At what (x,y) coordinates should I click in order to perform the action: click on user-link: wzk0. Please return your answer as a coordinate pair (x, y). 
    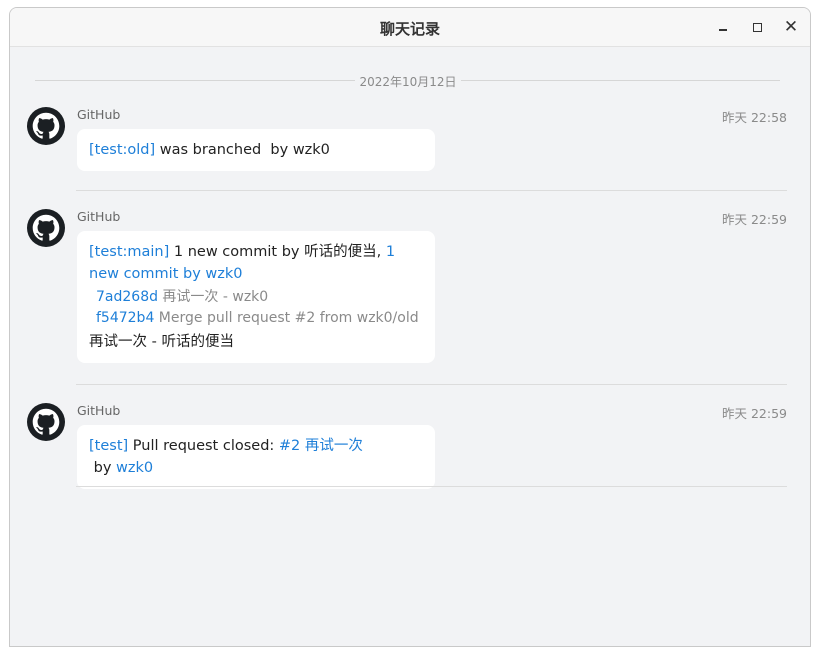
    Looking at the image, I should click on (134, 468).